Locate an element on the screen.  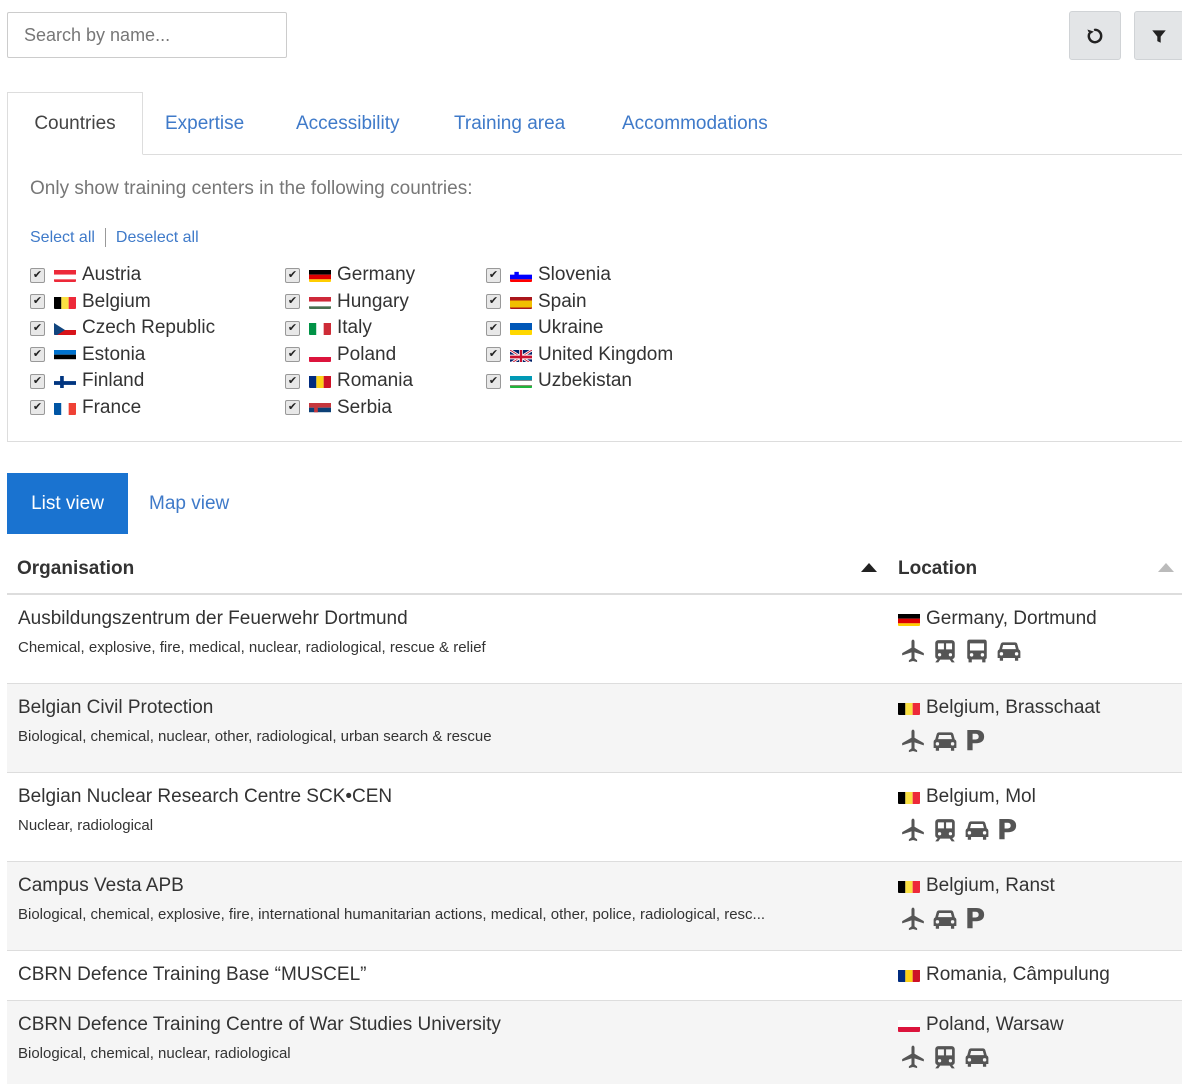
country-checkbox-item: ✔ Estonia is located at coordinates (122, 355).